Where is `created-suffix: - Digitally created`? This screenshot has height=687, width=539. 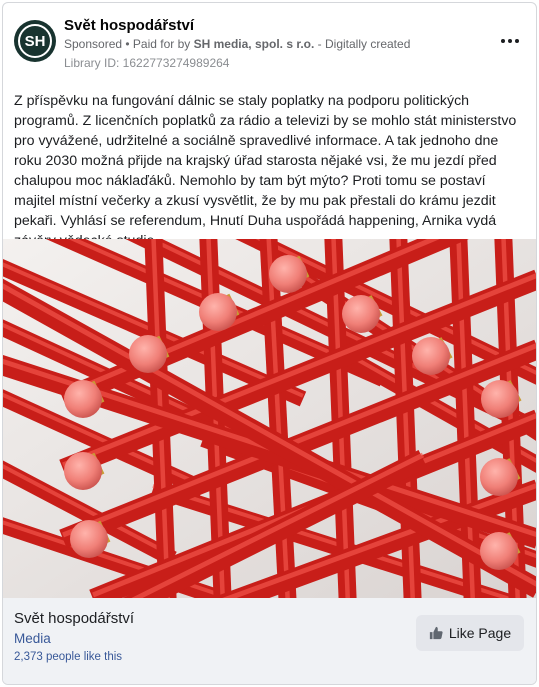
created-suffix: - Digitally created is located at coordinates (362, 44).